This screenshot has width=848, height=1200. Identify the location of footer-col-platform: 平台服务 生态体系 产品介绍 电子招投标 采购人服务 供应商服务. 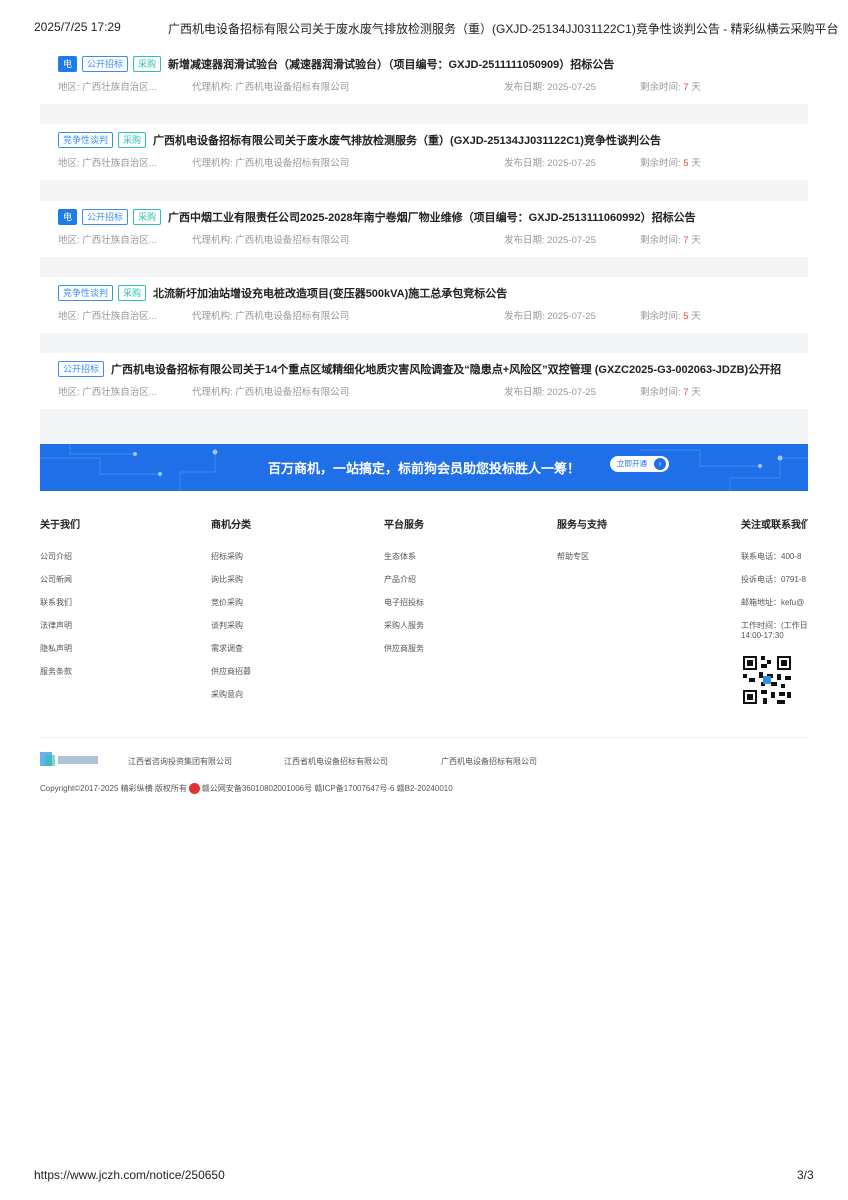
(404, 591).